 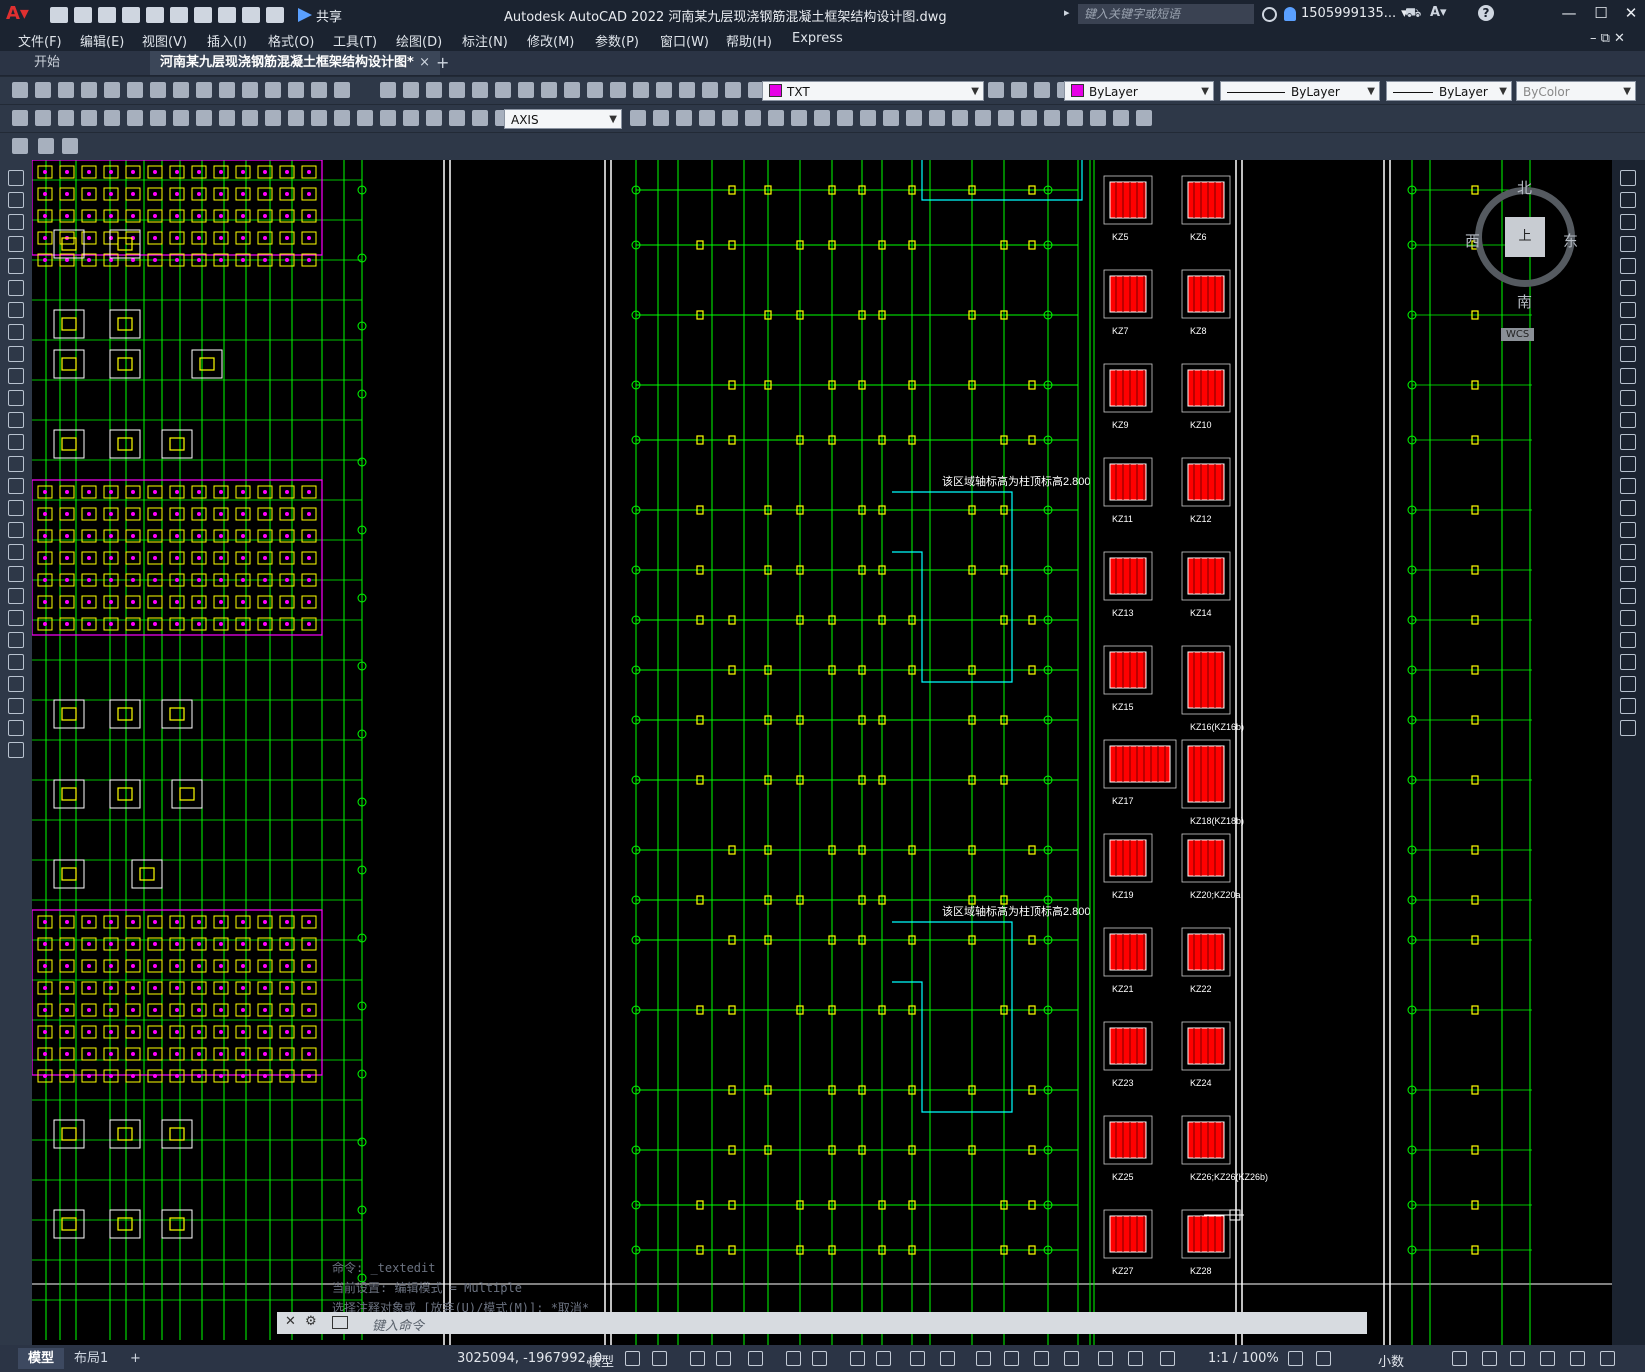 I want to click on command-history-icon, so click(x=340, y=1322).